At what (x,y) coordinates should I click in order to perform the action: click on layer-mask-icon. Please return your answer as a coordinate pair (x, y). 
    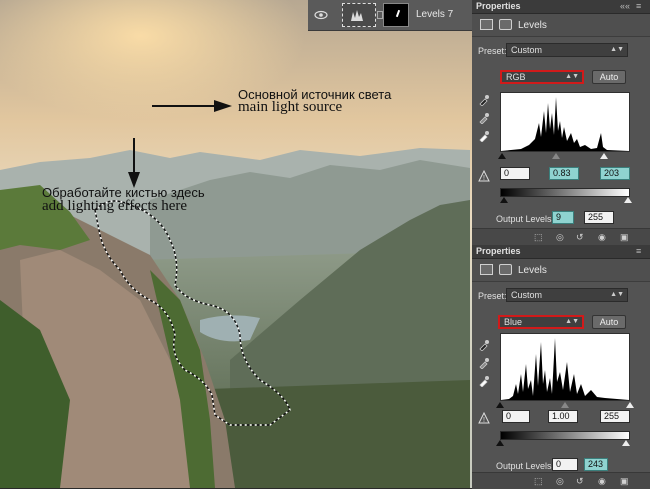
    Looking at the image, I should click on (396, 15).